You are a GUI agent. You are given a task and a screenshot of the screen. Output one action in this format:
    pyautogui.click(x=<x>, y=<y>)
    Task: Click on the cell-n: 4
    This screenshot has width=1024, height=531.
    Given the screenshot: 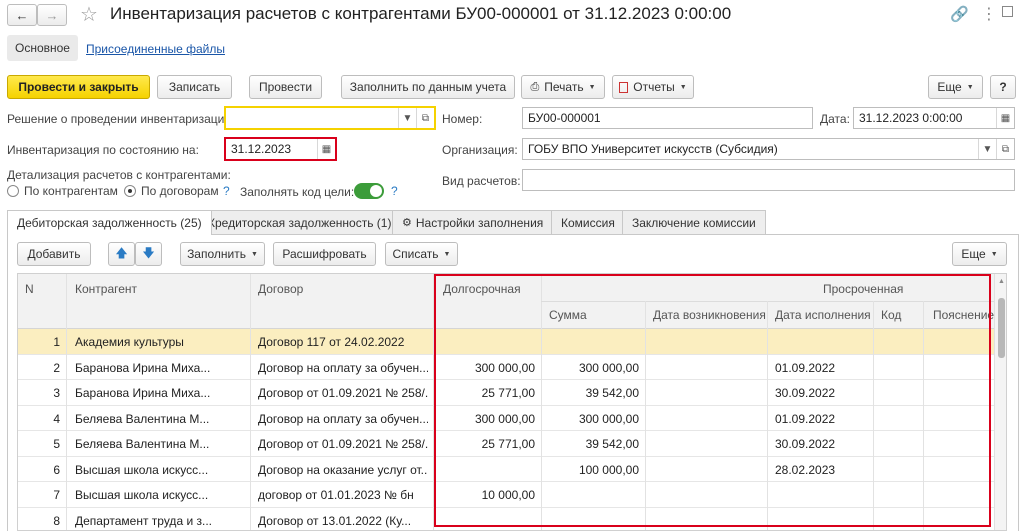 What is the action you would take?
    pyautogui.click(x=56, y=418)
    